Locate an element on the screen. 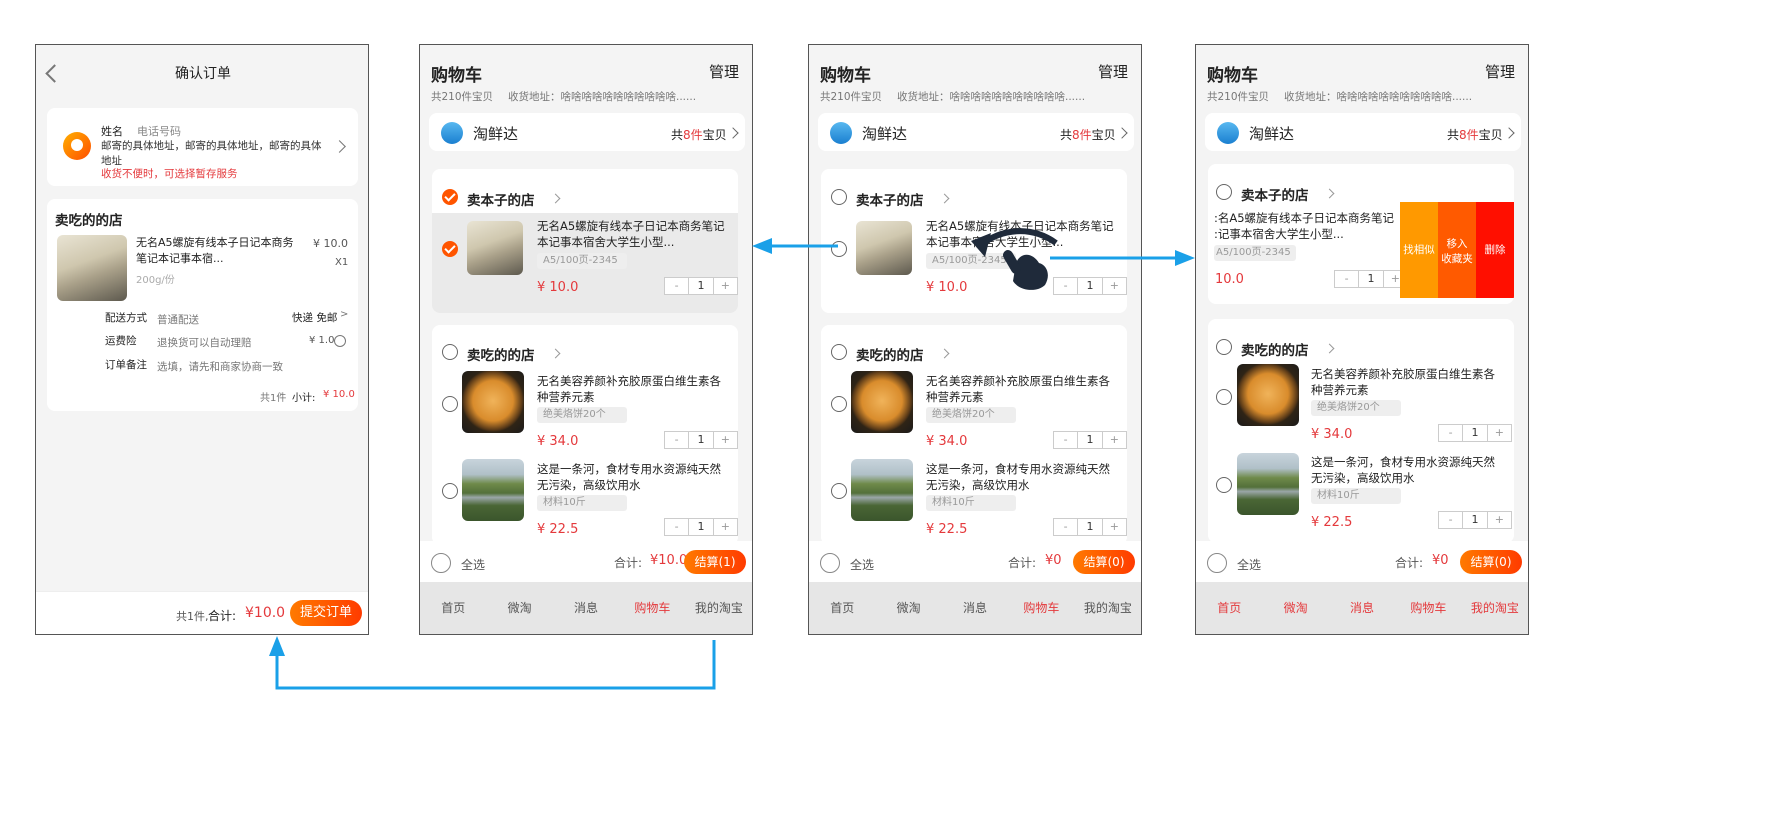 The image size is (1767, 834). arrow-head-up is located at coordinates (277, 646).